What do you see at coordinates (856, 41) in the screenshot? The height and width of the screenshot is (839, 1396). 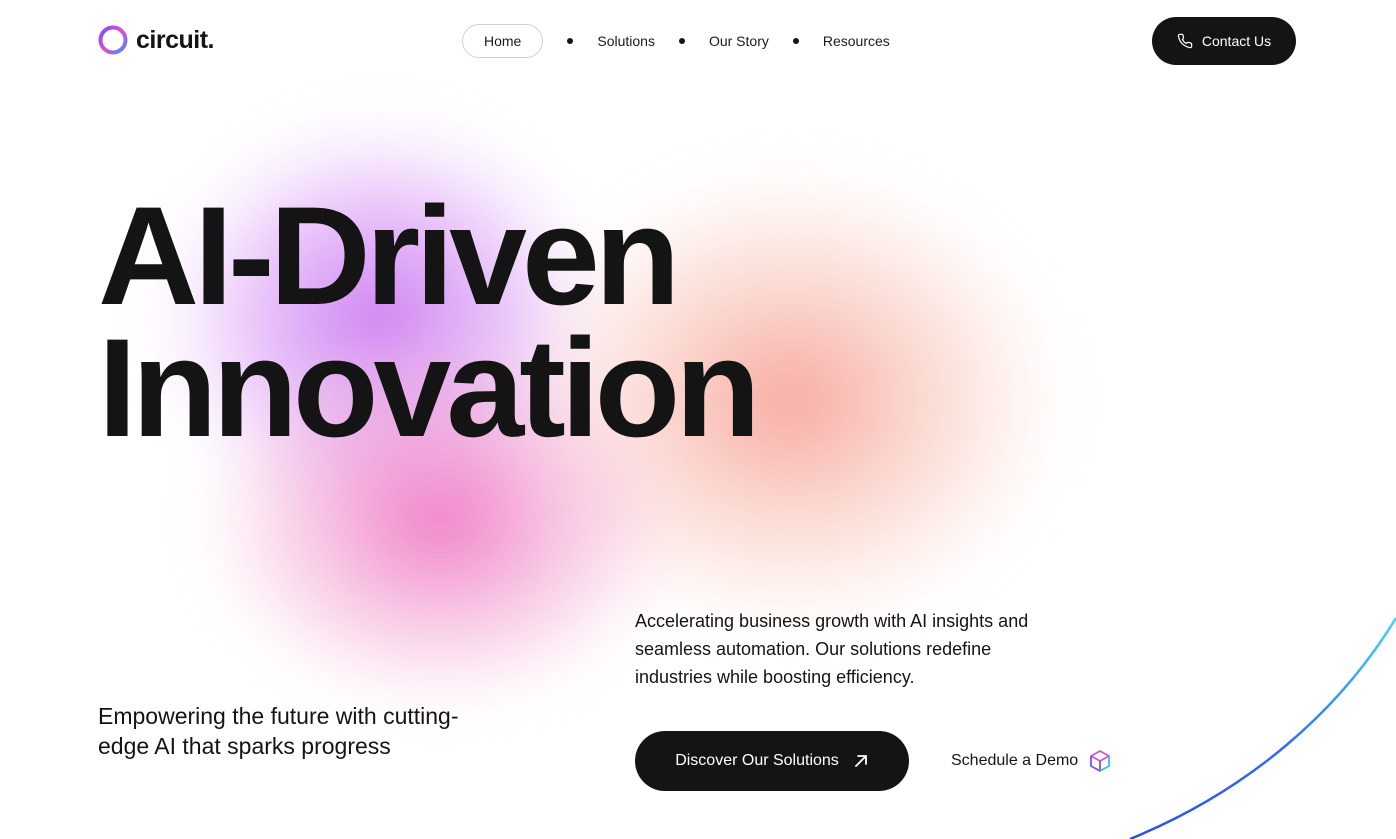 I see `nav-item-resources: Resources` at bounding box center [856, 41].